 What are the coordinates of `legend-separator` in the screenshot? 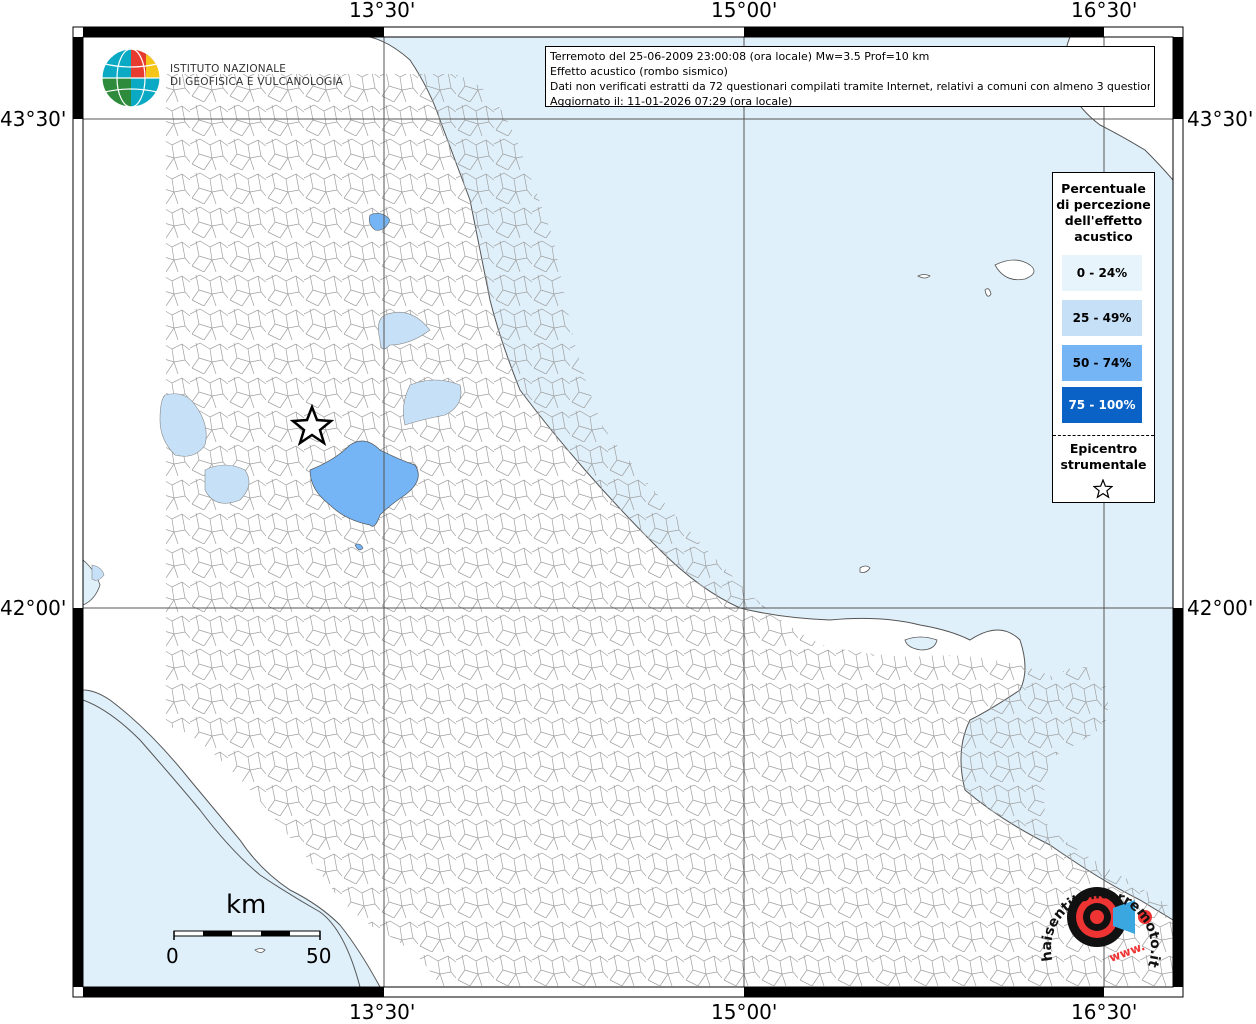 It's located at (1103, 435).